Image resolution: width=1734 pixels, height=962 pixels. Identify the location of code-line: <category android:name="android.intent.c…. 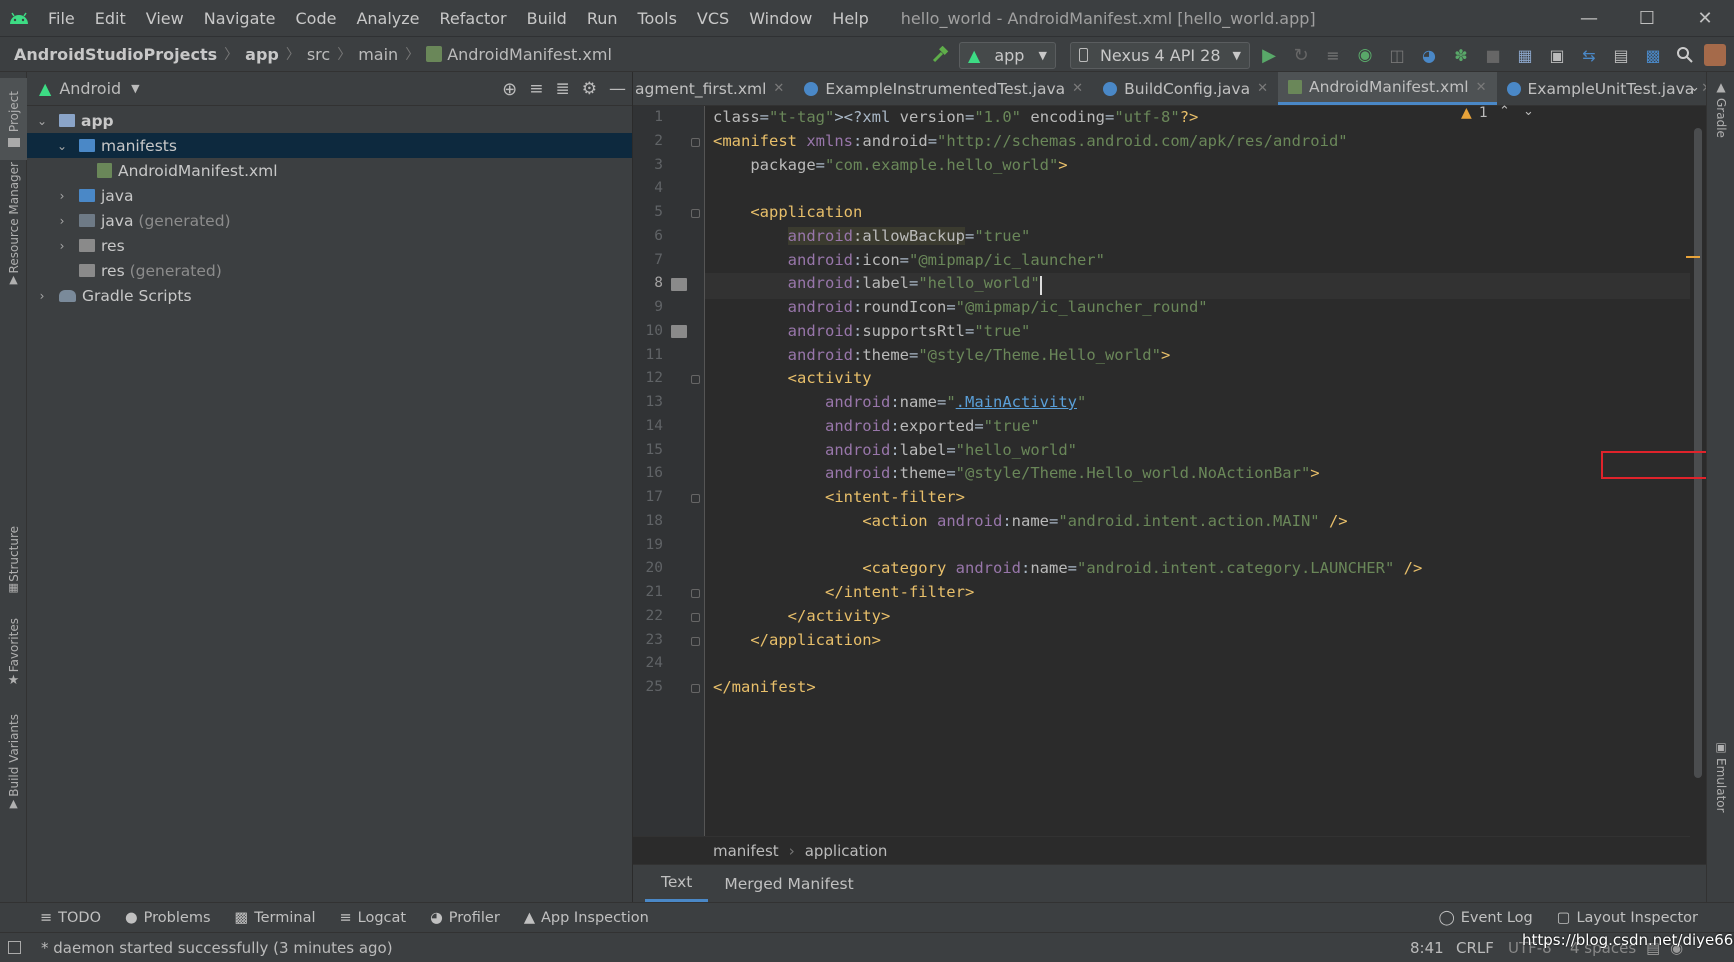
(1067, 568).